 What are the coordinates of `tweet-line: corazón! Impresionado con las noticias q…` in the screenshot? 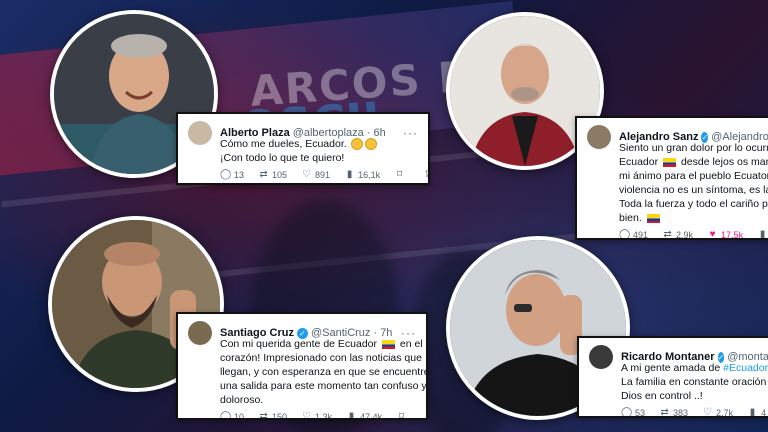 It's located at (321, 358).